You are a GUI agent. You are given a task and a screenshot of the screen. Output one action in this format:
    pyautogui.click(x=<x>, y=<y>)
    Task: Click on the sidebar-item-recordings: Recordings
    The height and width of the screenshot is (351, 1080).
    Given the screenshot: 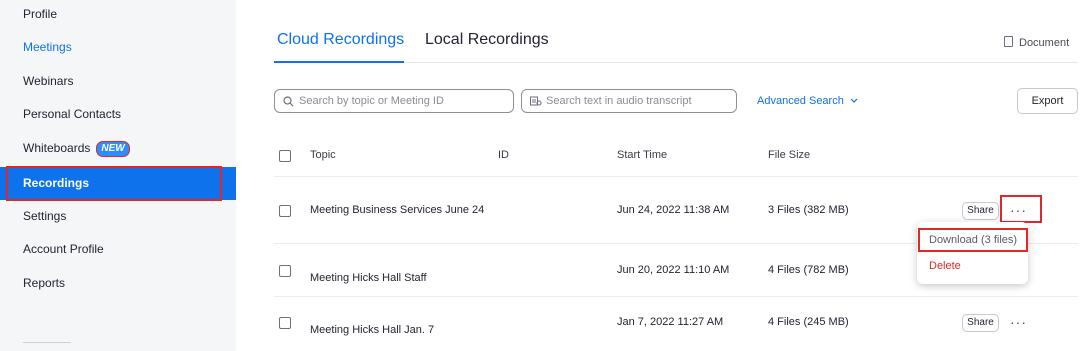 What is the action you would take?
    pyautogui.click(x=118, y=183)
    